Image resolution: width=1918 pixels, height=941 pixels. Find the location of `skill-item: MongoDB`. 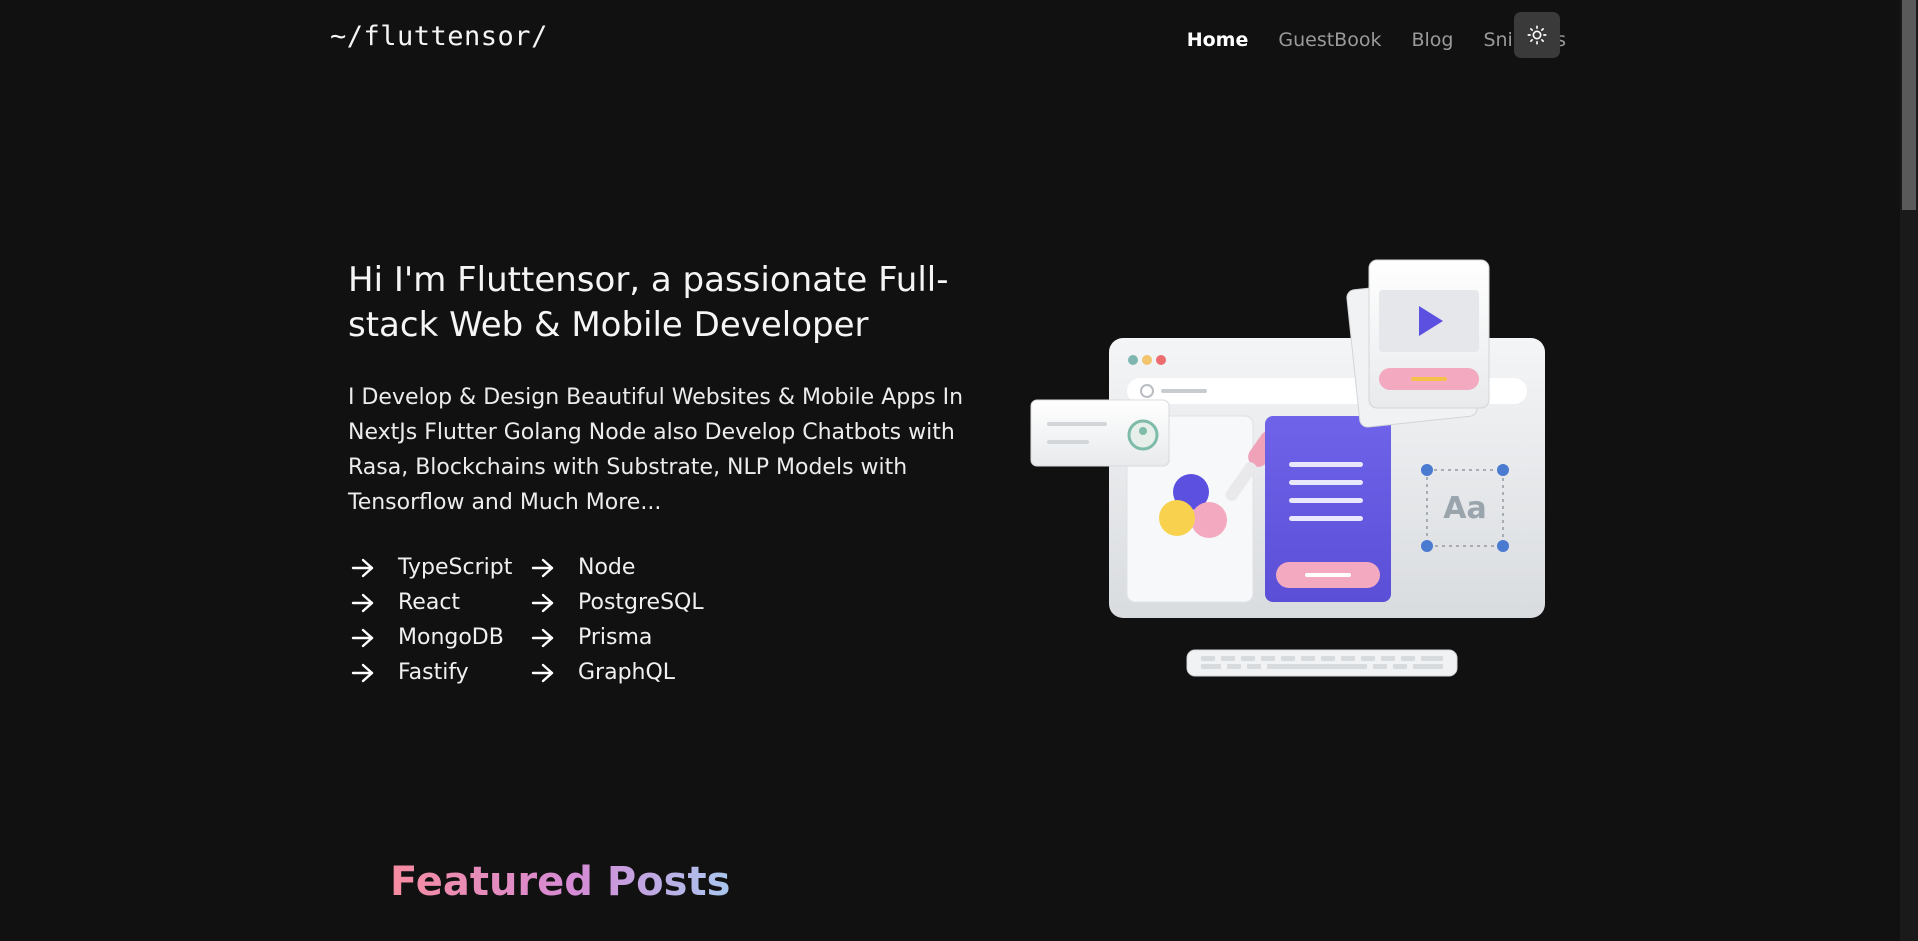

skill-item: MongoDB is located at coordinates (440, 637).